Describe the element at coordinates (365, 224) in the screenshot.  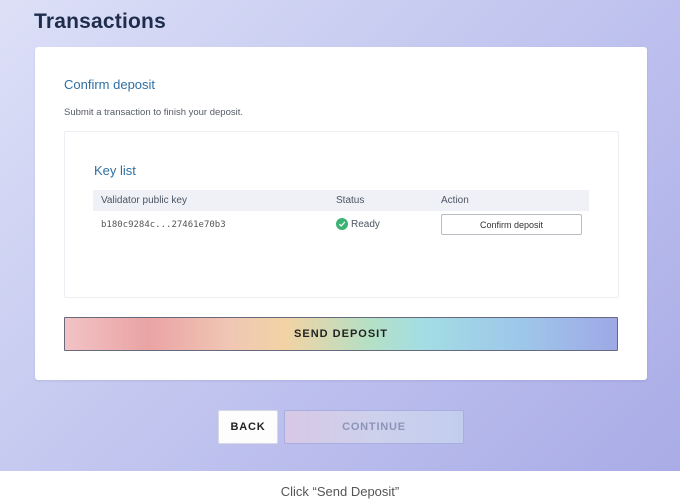
I see `status-label: Ready` at that location.